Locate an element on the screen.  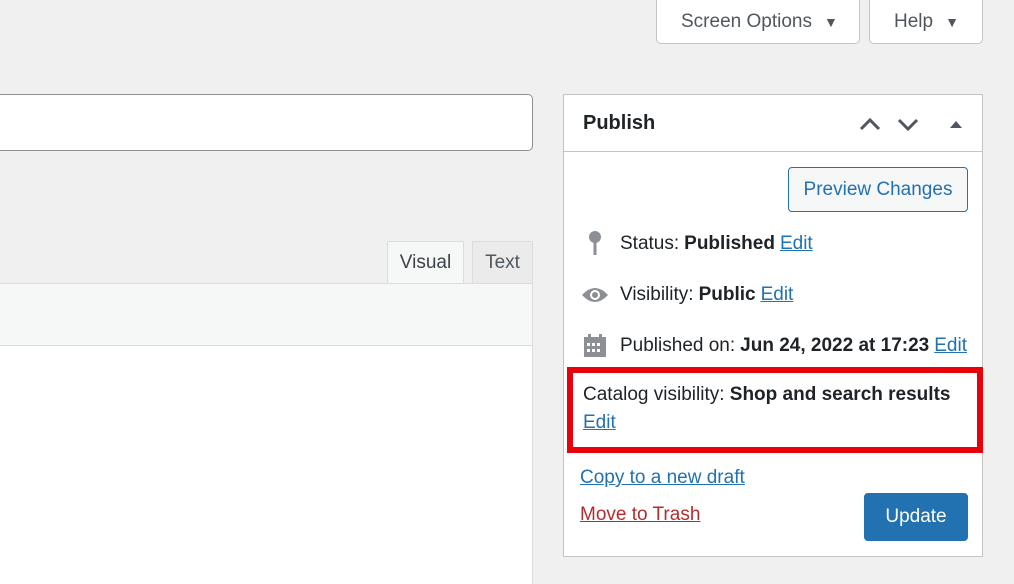
editor-toolbar is located at coordinates (266, 315).